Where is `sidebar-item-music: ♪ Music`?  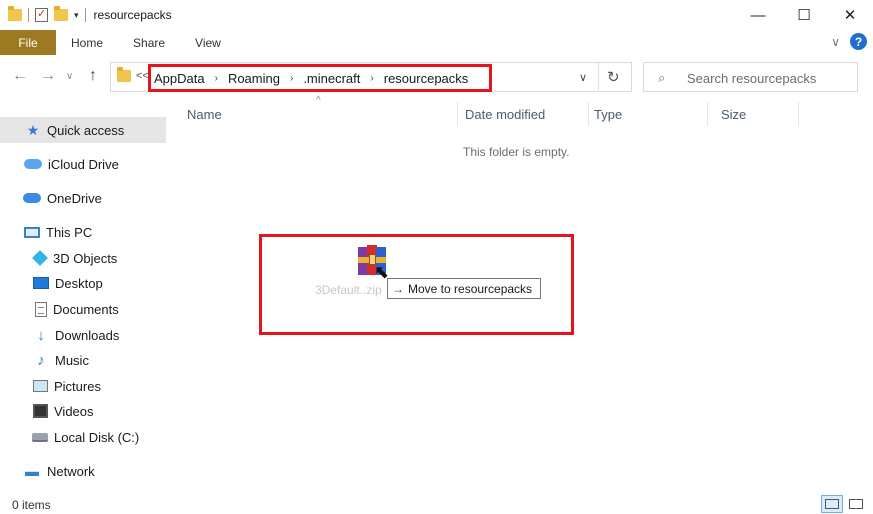 sidebar-item-music: ♪ Music is located at coordinates (83, 360).